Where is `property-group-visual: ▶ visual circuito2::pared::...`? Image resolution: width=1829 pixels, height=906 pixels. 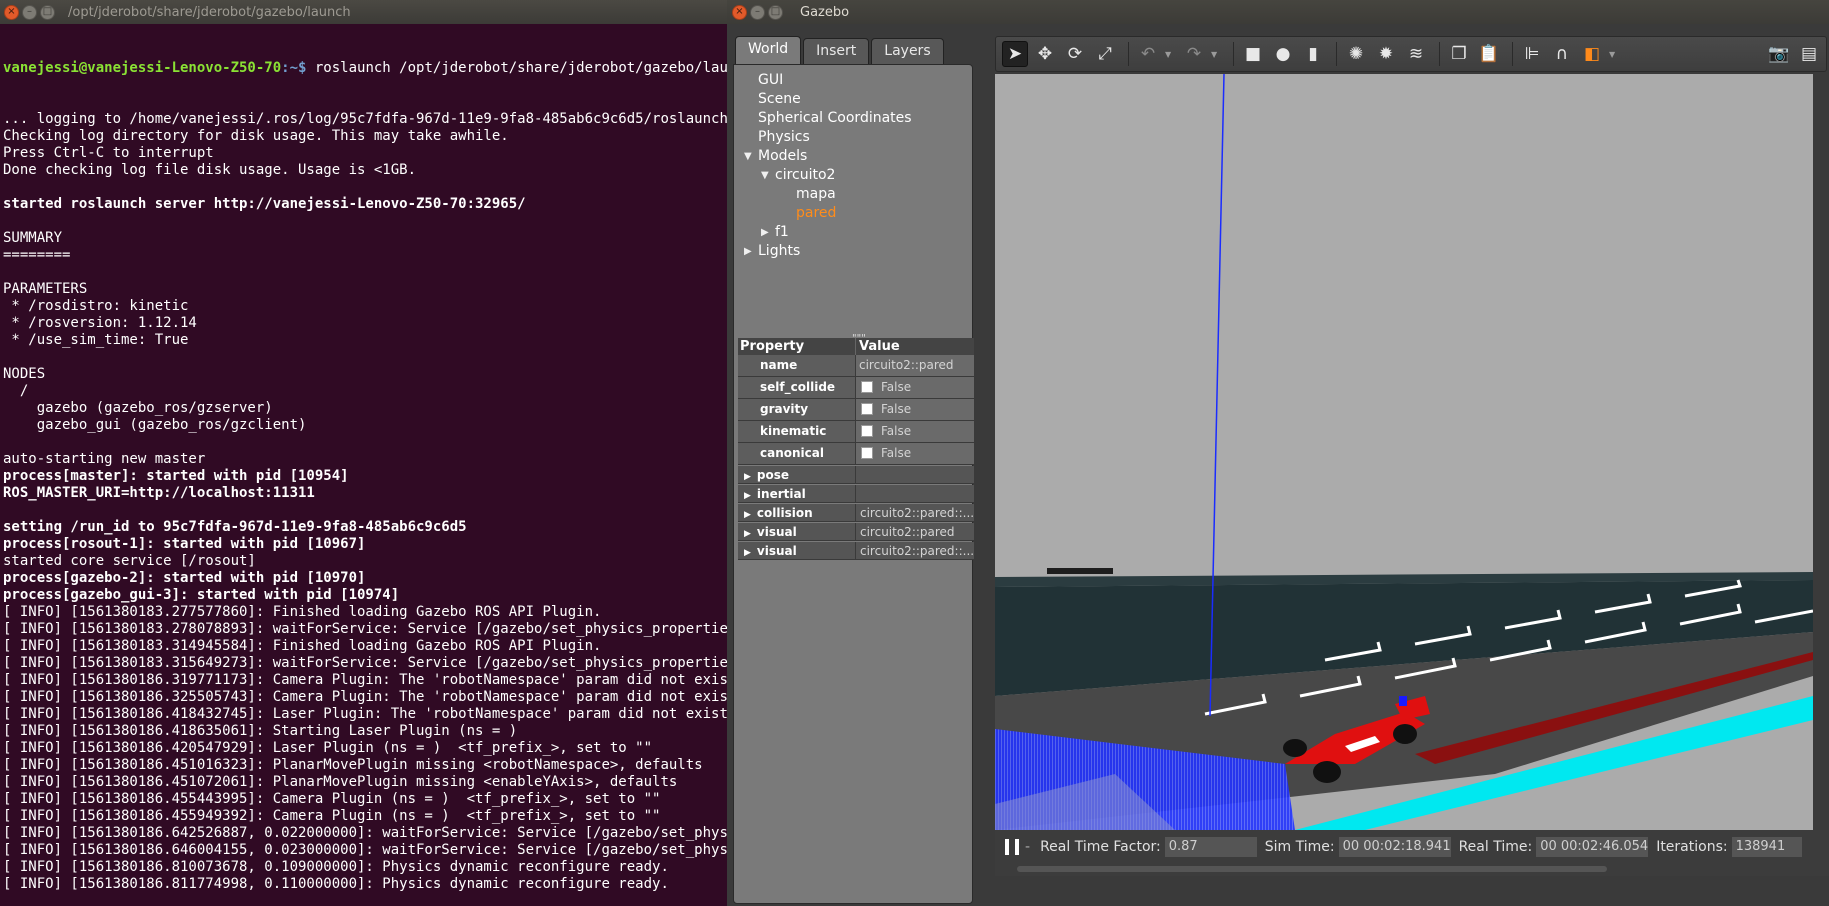
property-group-visual: ▶ visual circuito2::pared::... is located at coordinates (856, 551).